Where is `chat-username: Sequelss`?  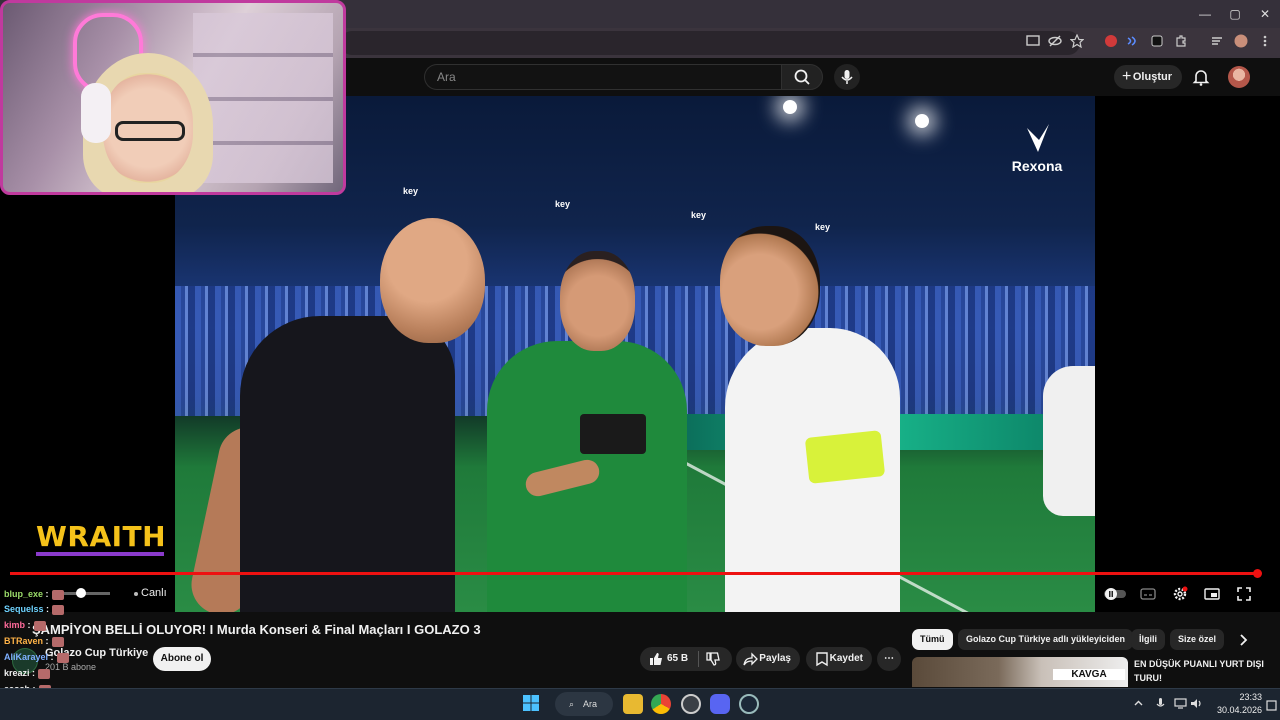 chat-username: Sequelss is located at coordinates (24, 609).